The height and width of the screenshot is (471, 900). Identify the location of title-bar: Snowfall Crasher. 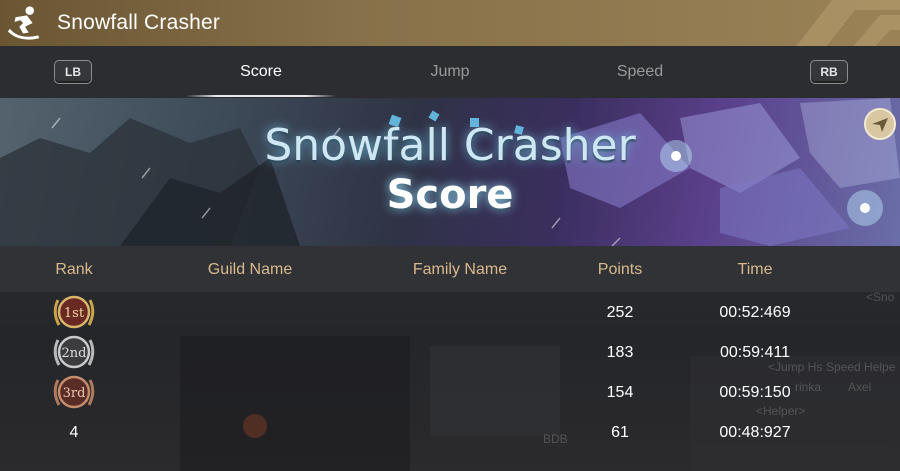
(450, 23).